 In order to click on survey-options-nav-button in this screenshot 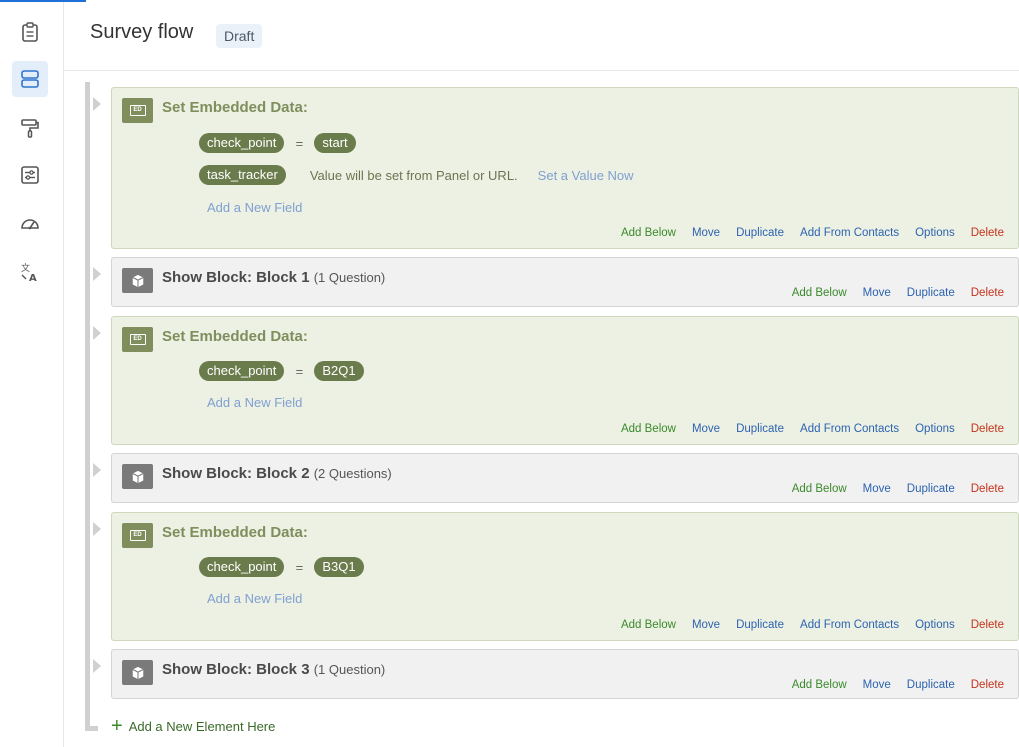, I will do `click(30, 175)`.